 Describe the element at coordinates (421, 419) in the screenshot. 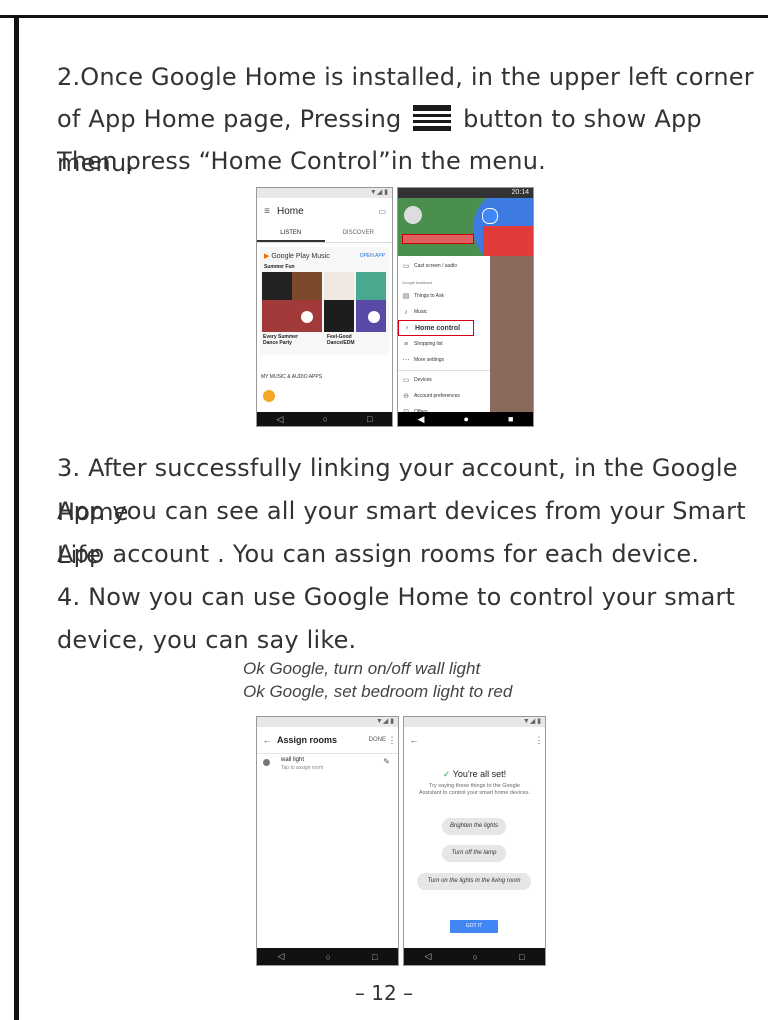

I see `back-icon: ◀` at that location.